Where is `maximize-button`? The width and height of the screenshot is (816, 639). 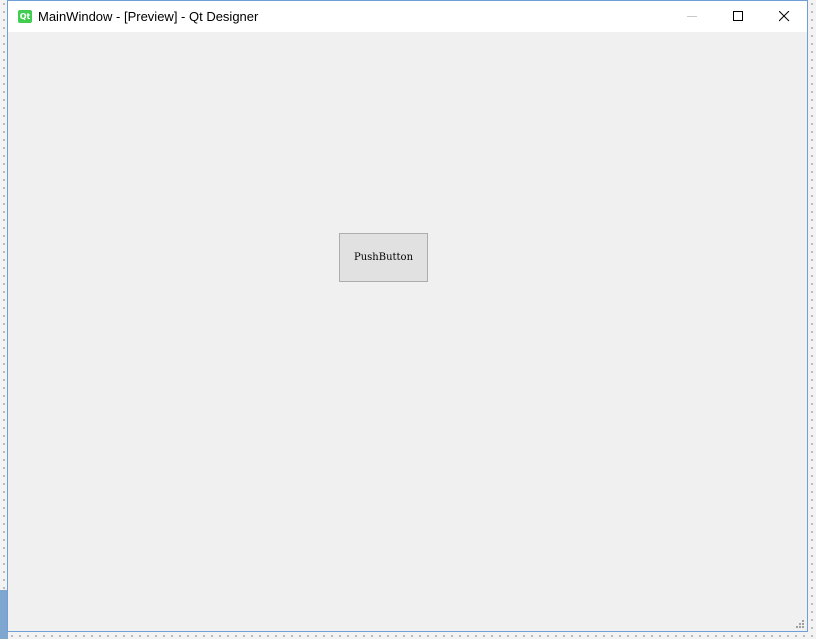 maximize-button is located at coordinates (738, 16).